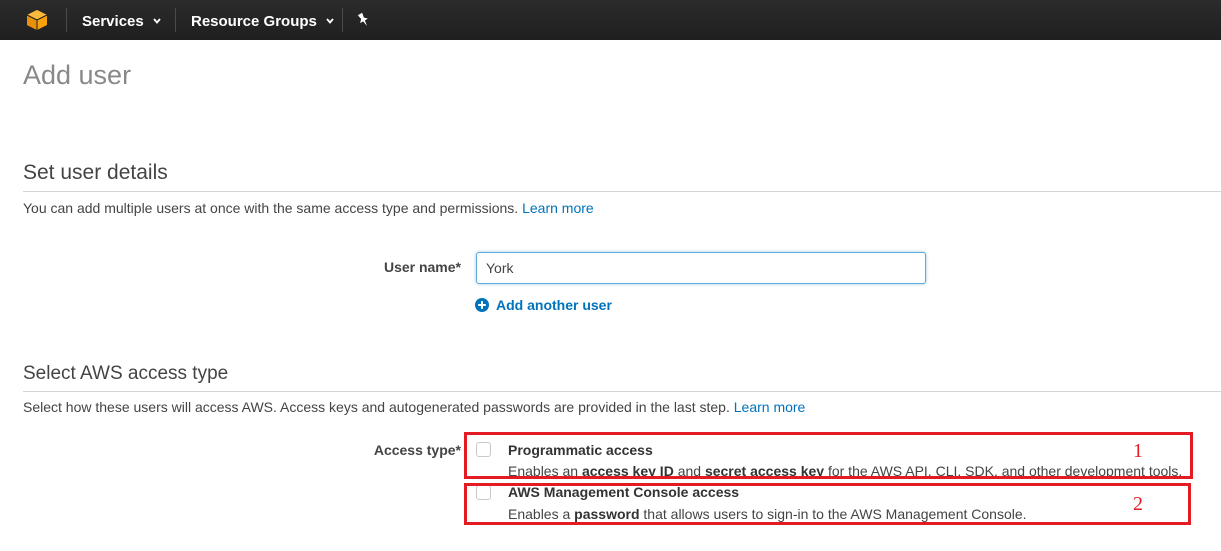  Describe the element at coordinates (95, 172) in the screenshot. I see `section-title-user-details: Set user details` at that location.